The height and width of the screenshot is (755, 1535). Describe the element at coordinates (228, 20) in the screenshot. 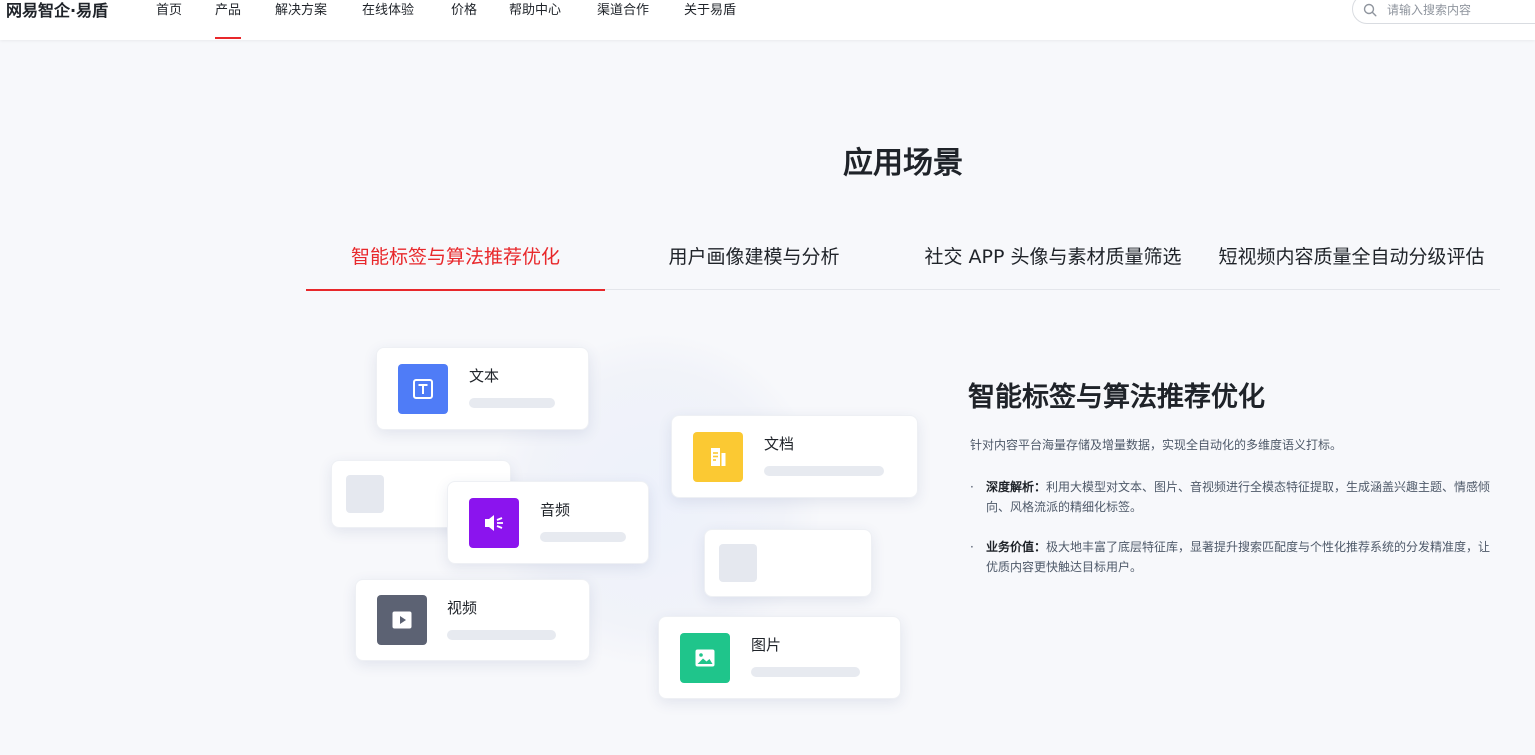

I see `nav-item-products: 产品` at that location.